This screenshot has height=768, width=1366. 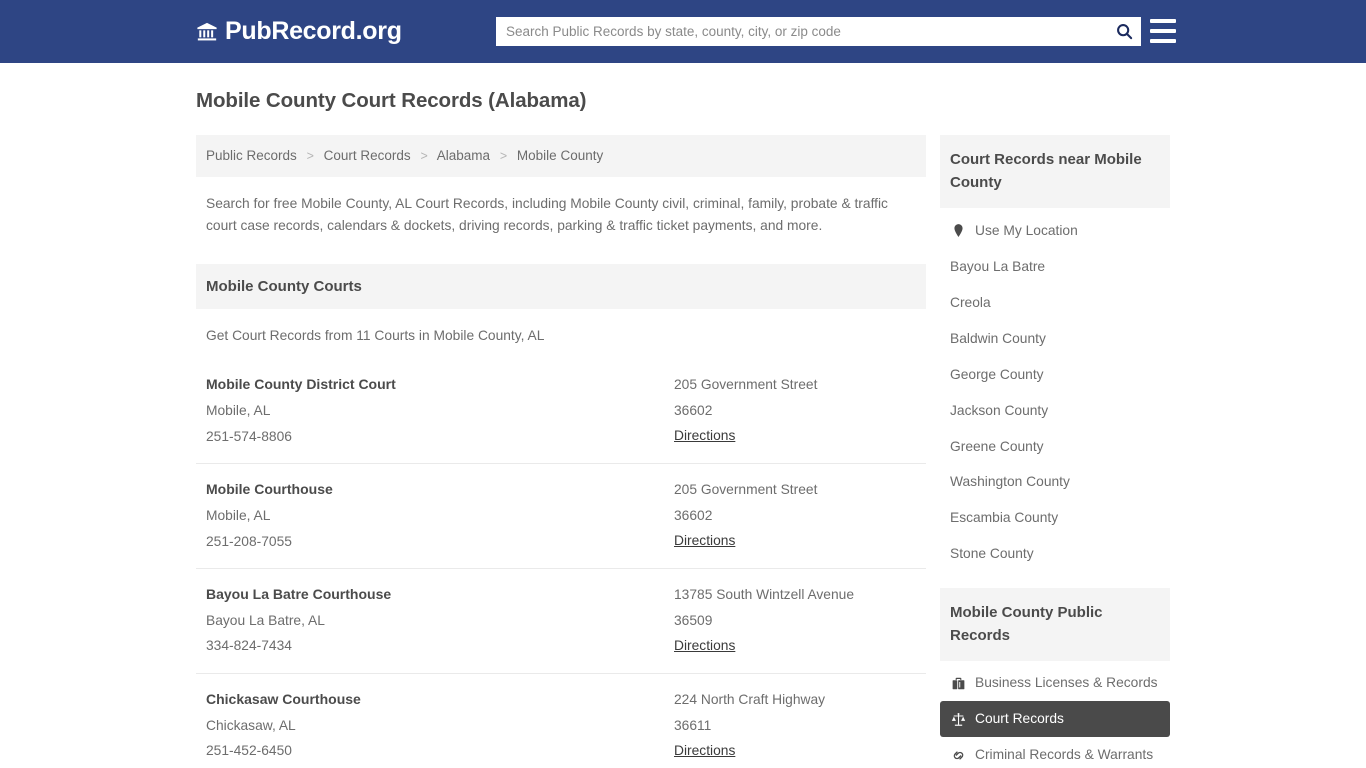 What do you see at coordinates (440, 515) in the screenshot?
I see `court-info: Mobile Courthouse Mobile, AL 251-208-7055` at bounding box center [440, 515].